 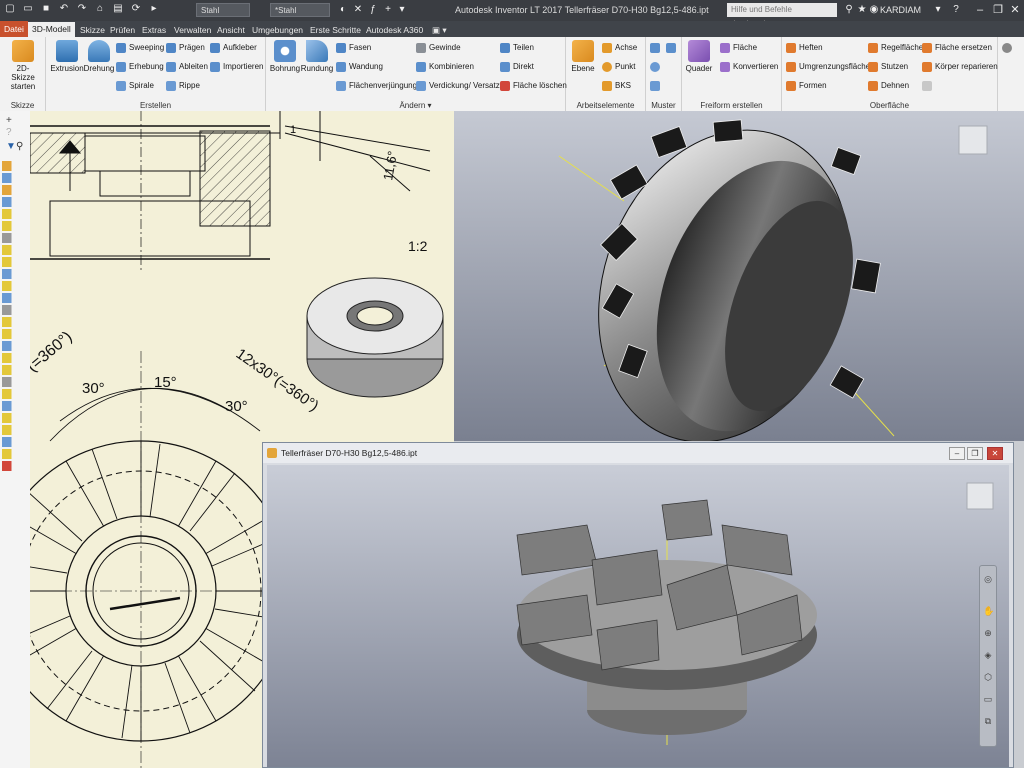 What do you see at coordinates (376, 86) in the screenshot?
I see `flaechenverjuengung-button: Flächenverjüngung` at bounding box center [376, 86].